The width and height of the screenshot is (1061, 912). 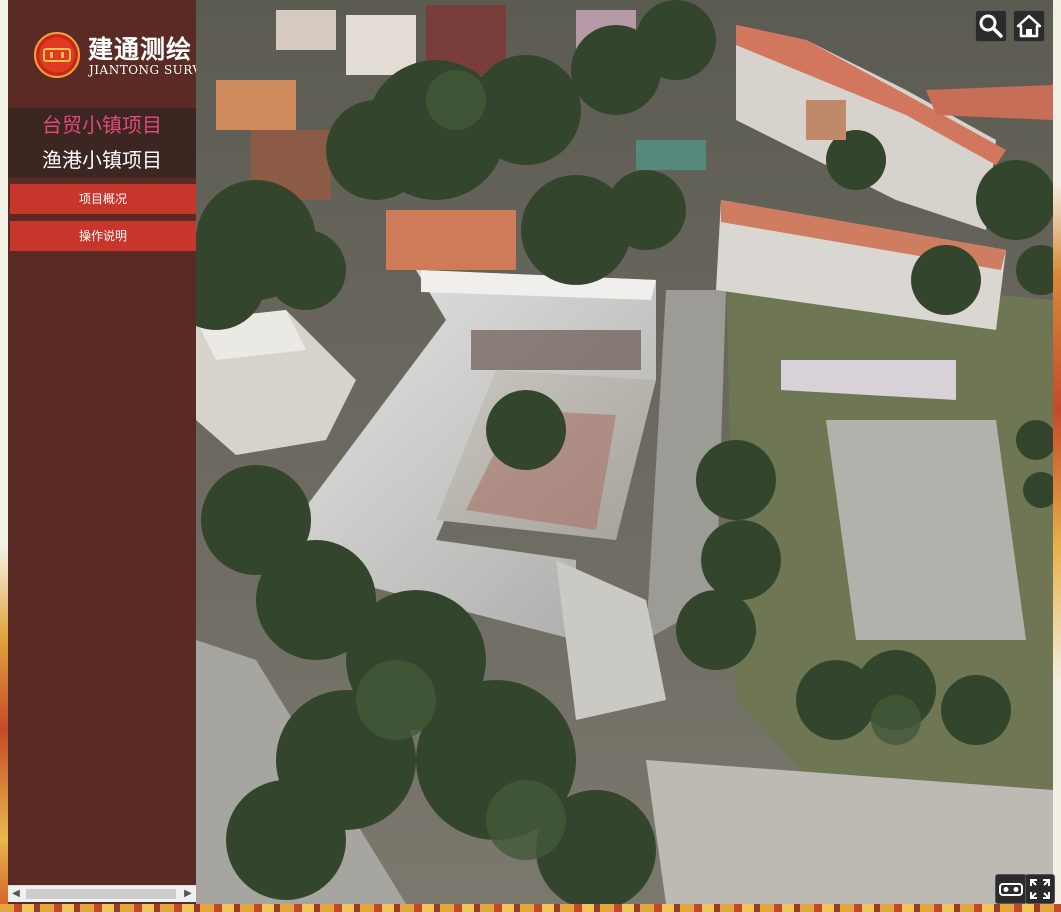 What do you see at coordinates (103, 236) in the screenshot?
I see `instructions-button: 操作说明` at bounding box center [103, 236].